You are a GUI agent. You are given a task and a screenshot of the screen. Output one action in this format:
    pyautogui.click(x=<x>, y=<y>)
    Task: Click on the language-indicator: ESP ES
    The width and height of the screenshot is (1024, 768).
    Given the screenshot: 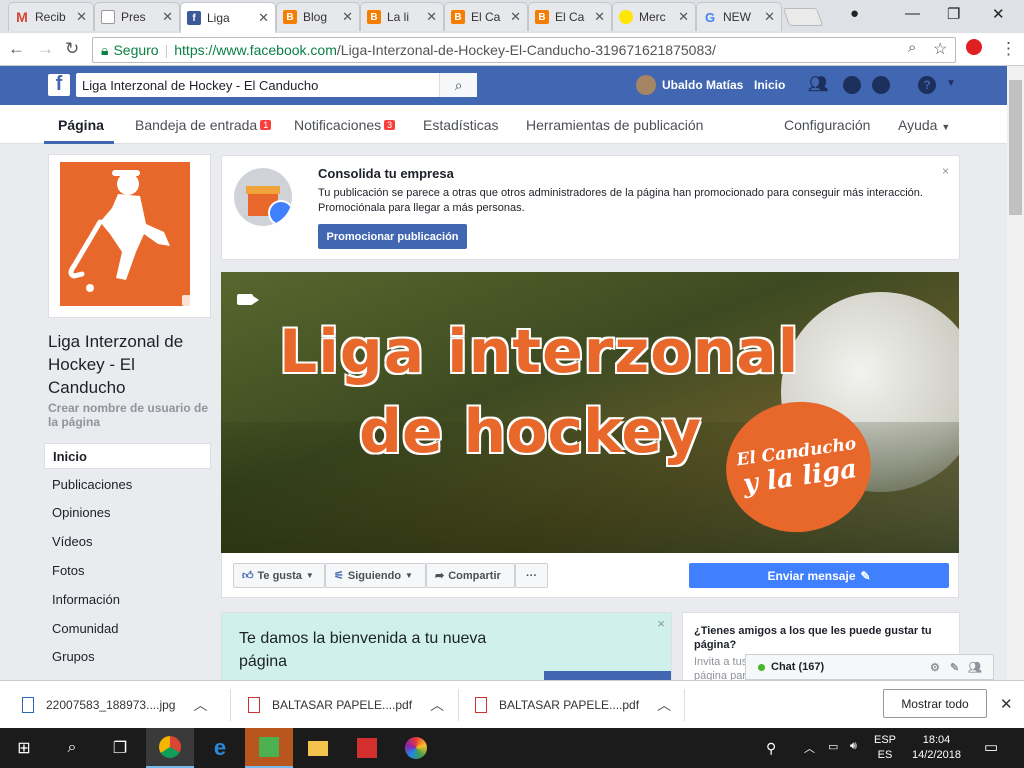 What is the action you would take?
    pyautogui.click(x=885, y=748)
    